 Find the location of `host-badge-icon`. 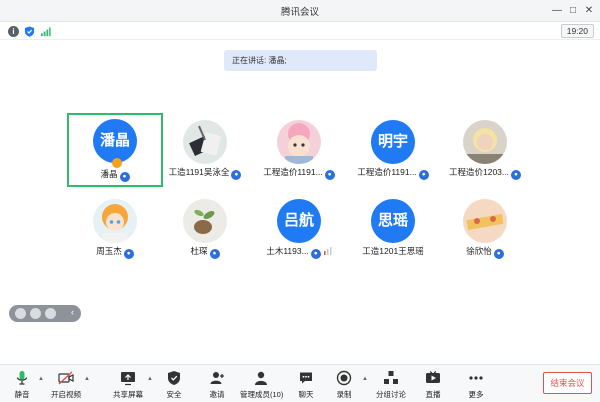

host-badge-icon is located at coordinates (117, 163).